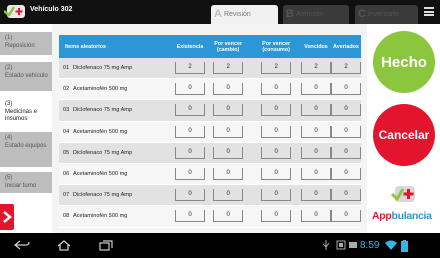 The height and width of the screenshot is (258, 440). What do you see at coordinates (220, 245) in the screenshot?
I see `system-nav-bar: 8:59` at bounding box center [220, 245].